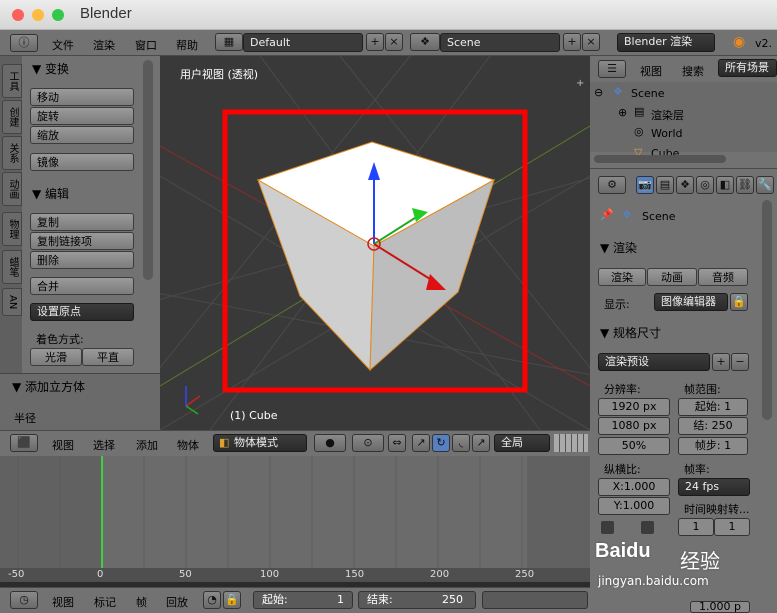 The width and height of the screenshot is (777, 613). Describe the element at coordinates (634, 487) in the screenshot. I see `aspect-x-field: X:1.000` at that location.